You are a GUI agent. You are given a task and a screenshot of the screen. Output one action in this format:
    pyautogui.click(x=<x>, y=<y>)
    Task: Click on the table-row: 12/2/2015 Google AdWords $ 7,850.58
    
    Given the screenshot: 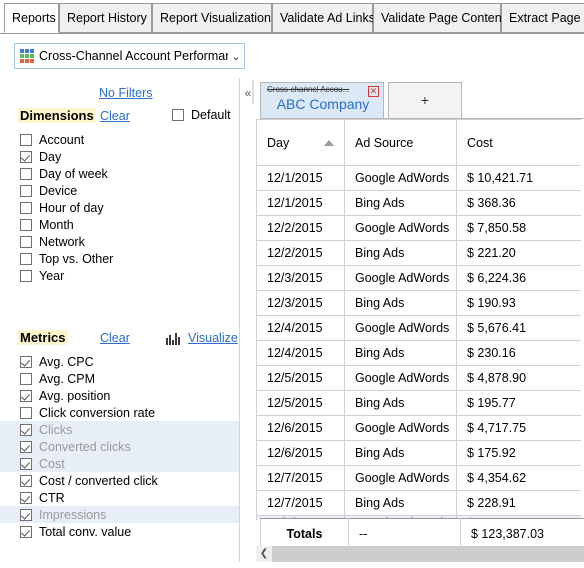 What is the action you would take?
    pyautogui.click(x=418, y=228)
    